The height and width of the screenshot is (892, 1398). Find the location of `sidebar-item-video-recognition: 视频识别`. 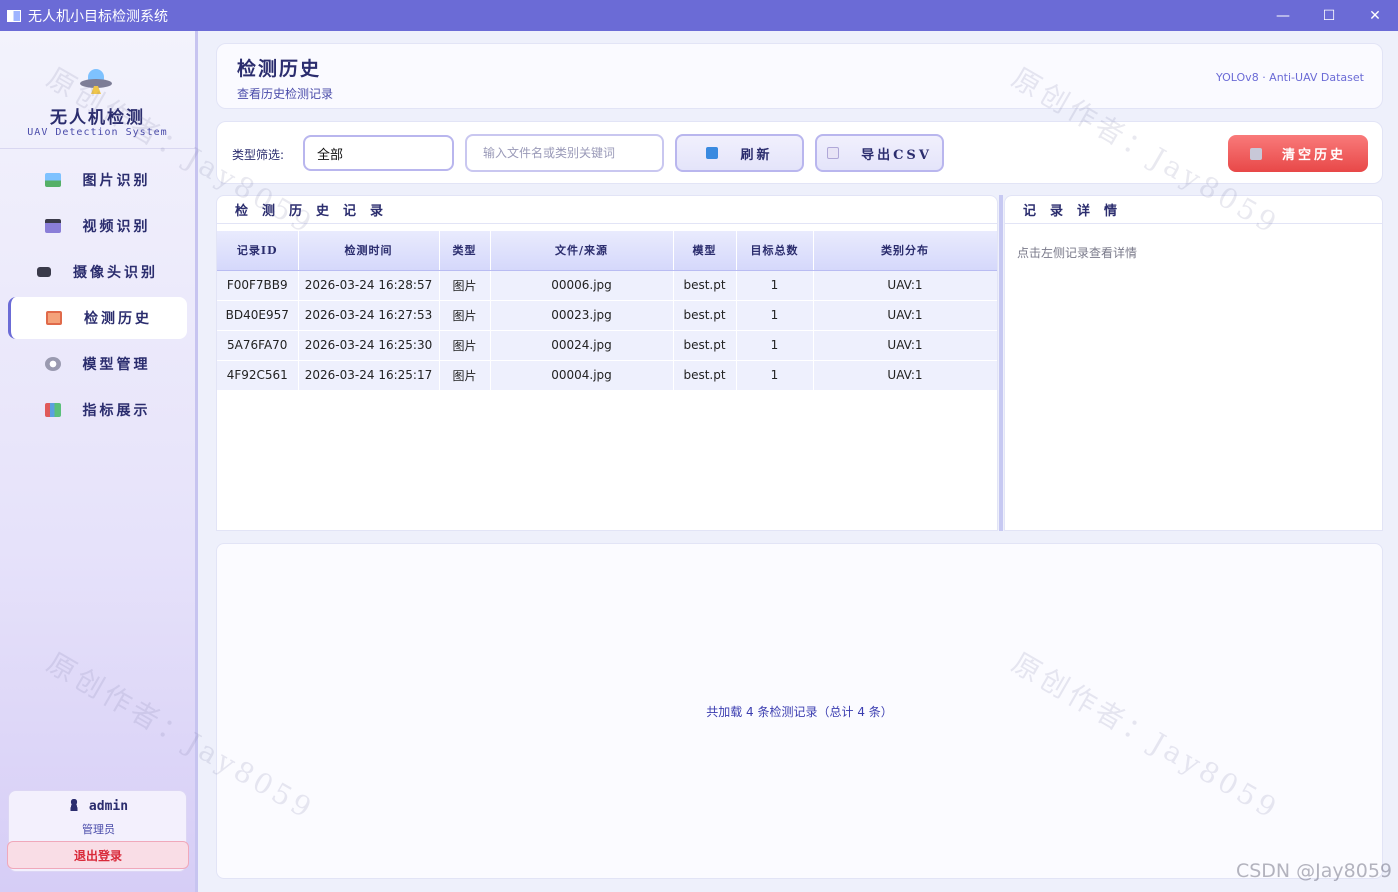

sidebar-item-video-recognition: 视频识别 is located at coordinates (97, 226).